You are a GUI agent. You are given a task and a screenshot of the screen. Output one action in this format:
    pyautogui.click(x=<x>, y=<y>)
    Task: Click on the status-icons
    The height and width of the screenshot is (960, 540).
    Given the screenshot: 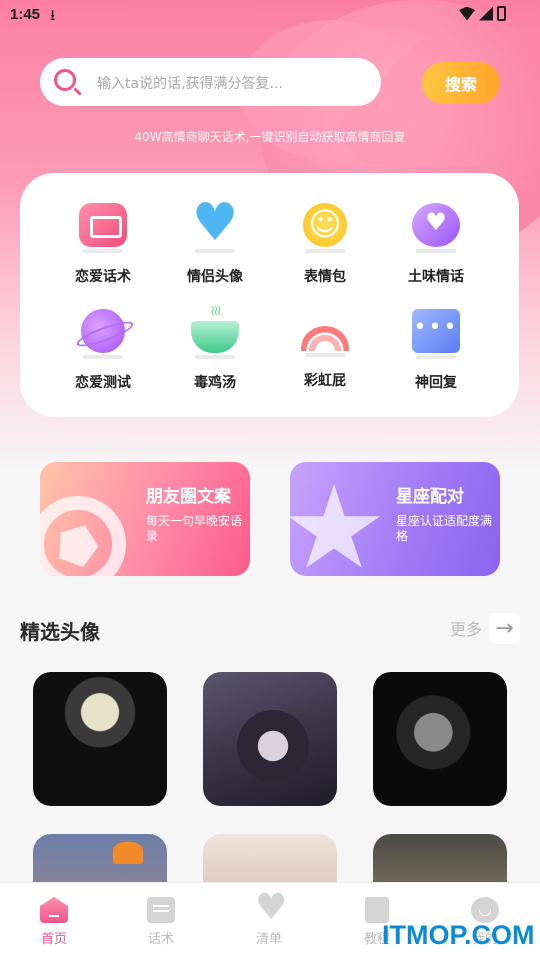 What is the action you would take?
    pyautogui.click(x=482, y=13)
    